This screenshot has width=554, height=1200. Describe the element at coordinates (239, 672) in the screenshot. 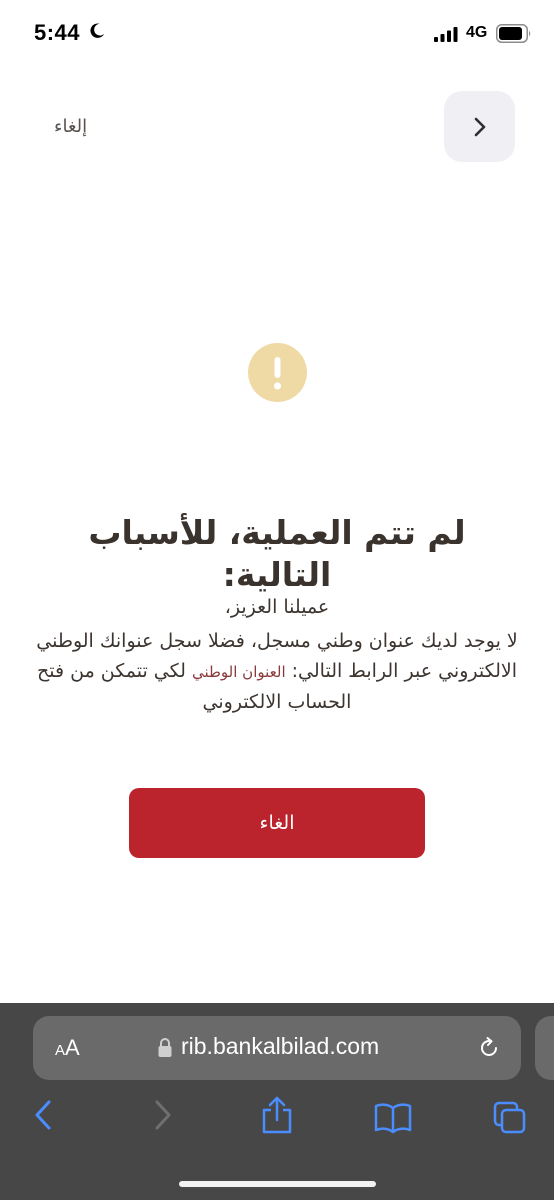

I see `national-address-link: العنوان الوطني` at that location.